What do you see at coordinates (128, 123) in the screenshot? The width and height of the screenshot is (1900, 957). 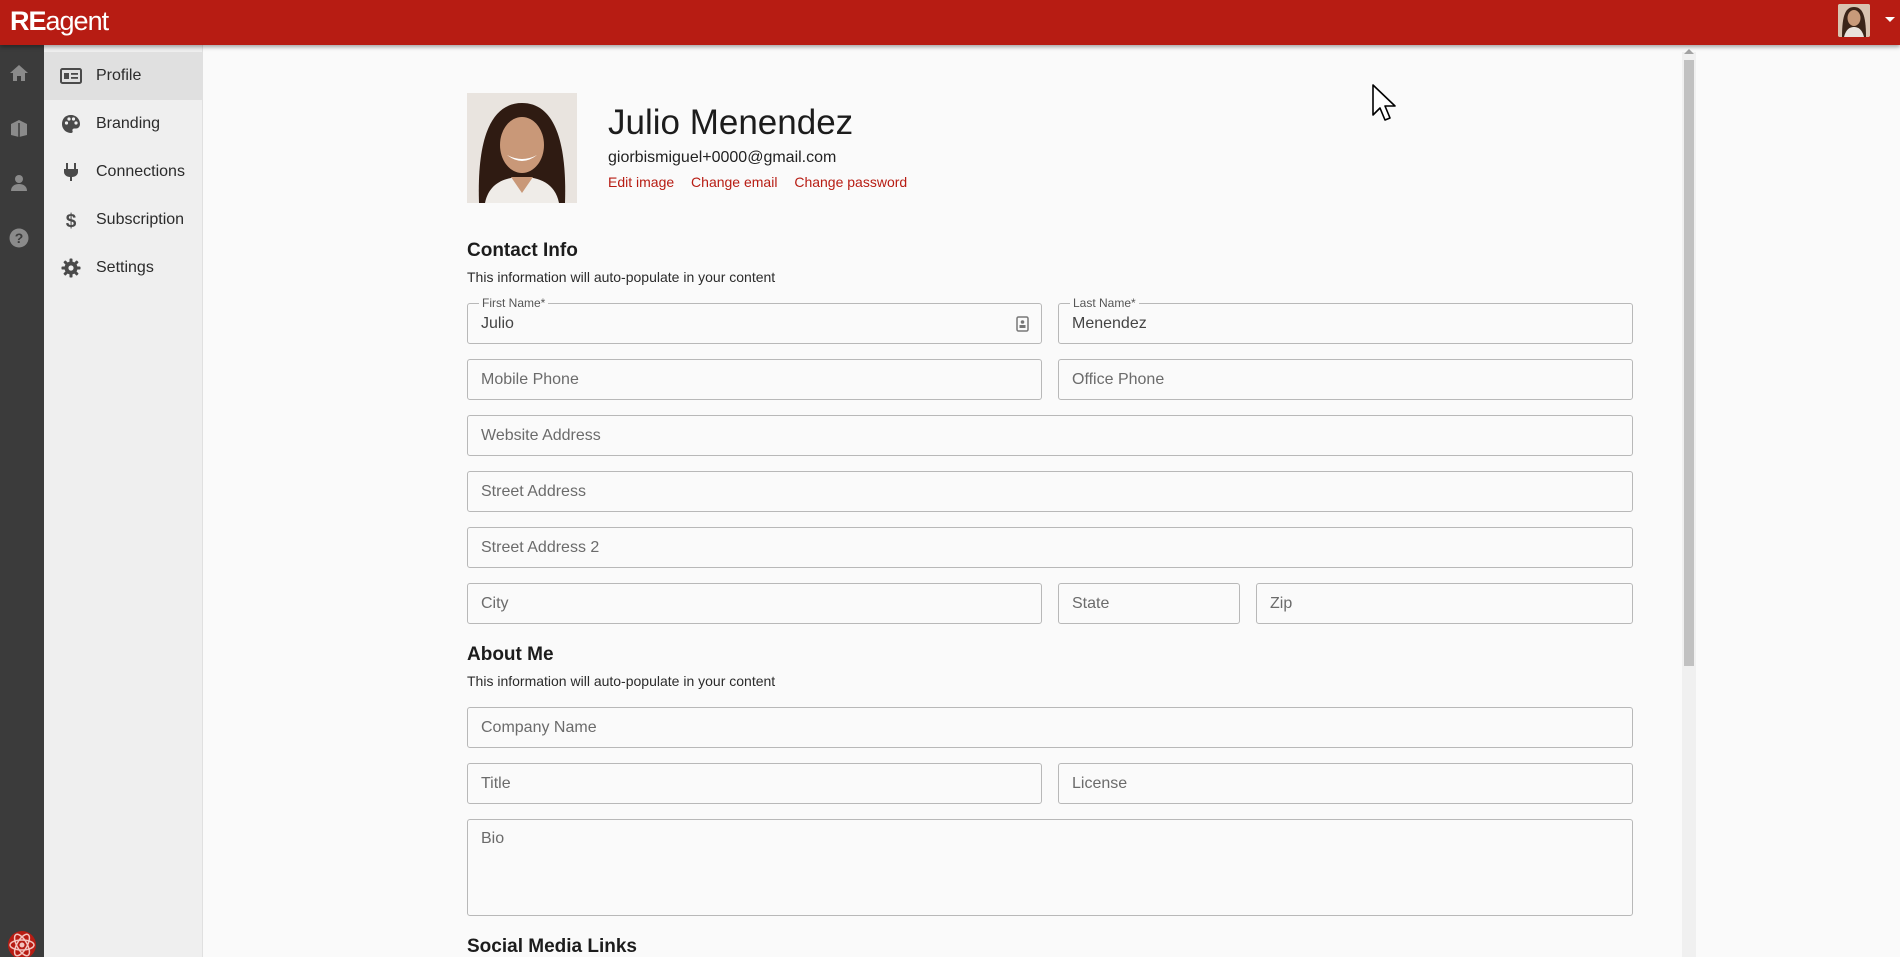 I see `sidebar-item-label: Branding` at bounding box center [128, 123].